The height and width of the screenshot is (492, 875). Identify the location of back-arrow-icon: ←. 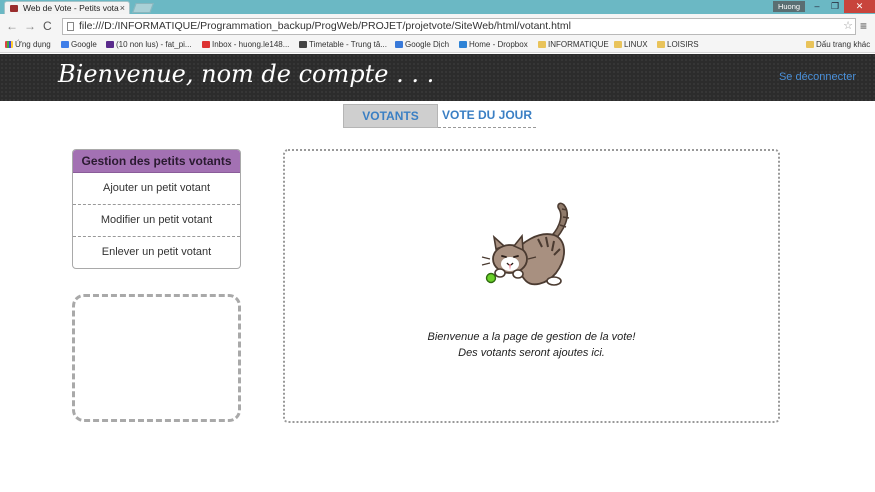
(12, 26).